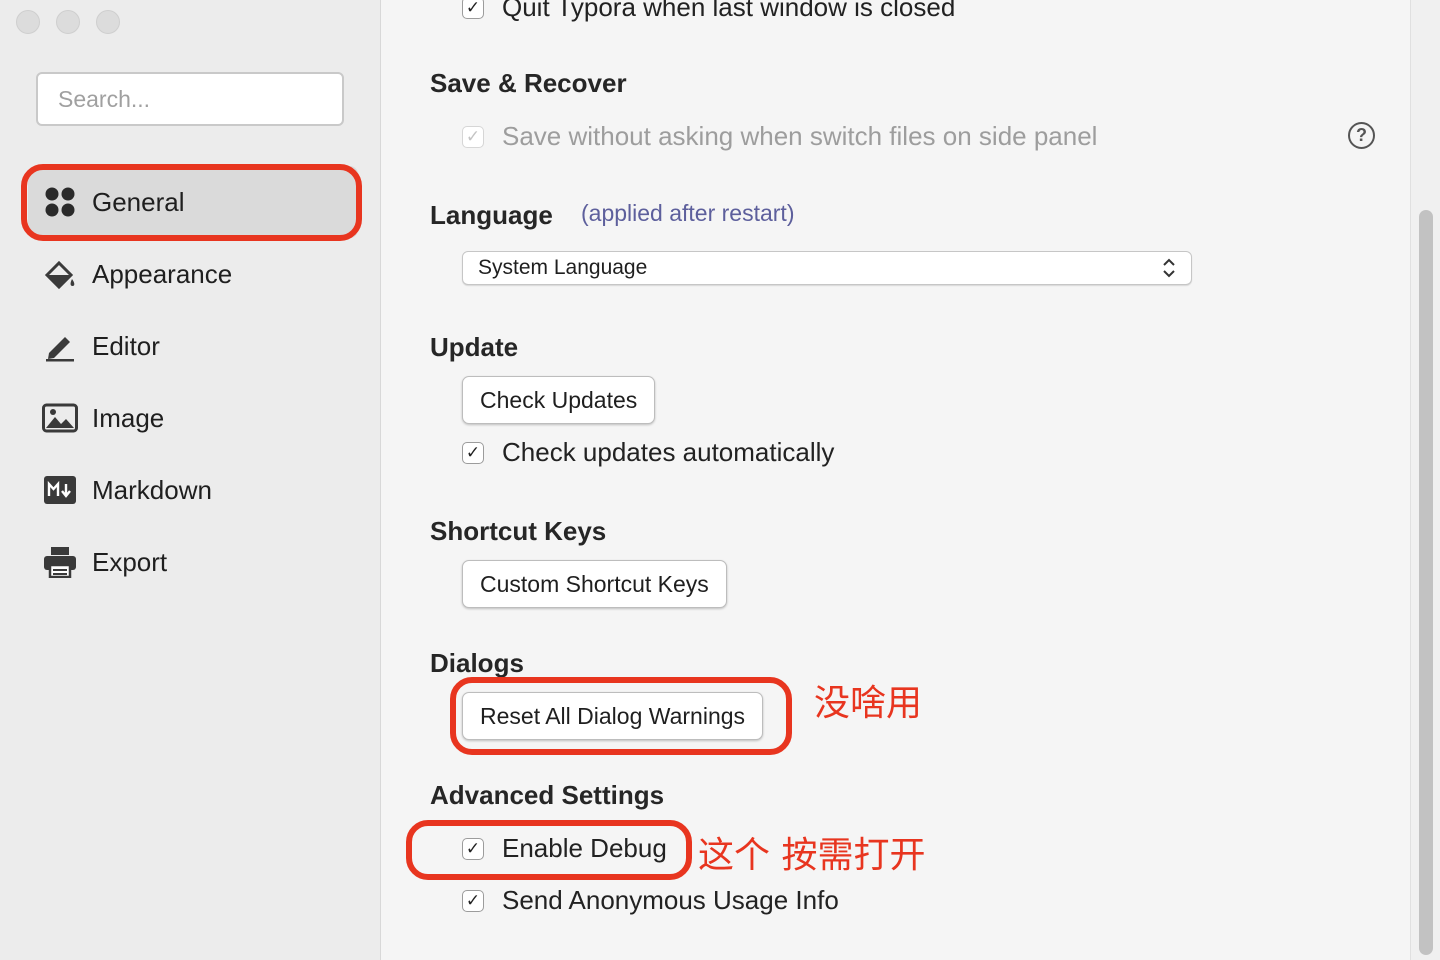 This screenshot has height=960, width=1440. Describe the element at coordinates (193, 562) in the screenshot. I see `sidebar-item-export: Export` at that location.